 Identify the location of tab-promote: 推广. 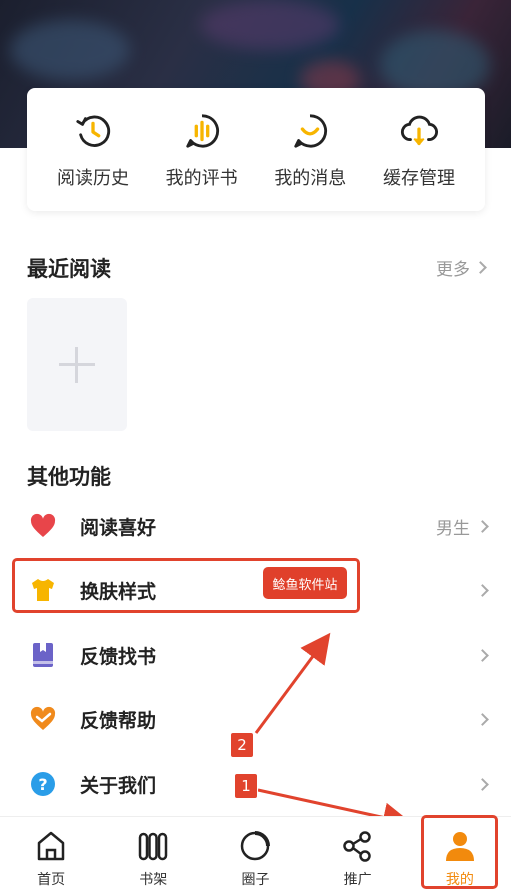
(358, 853).